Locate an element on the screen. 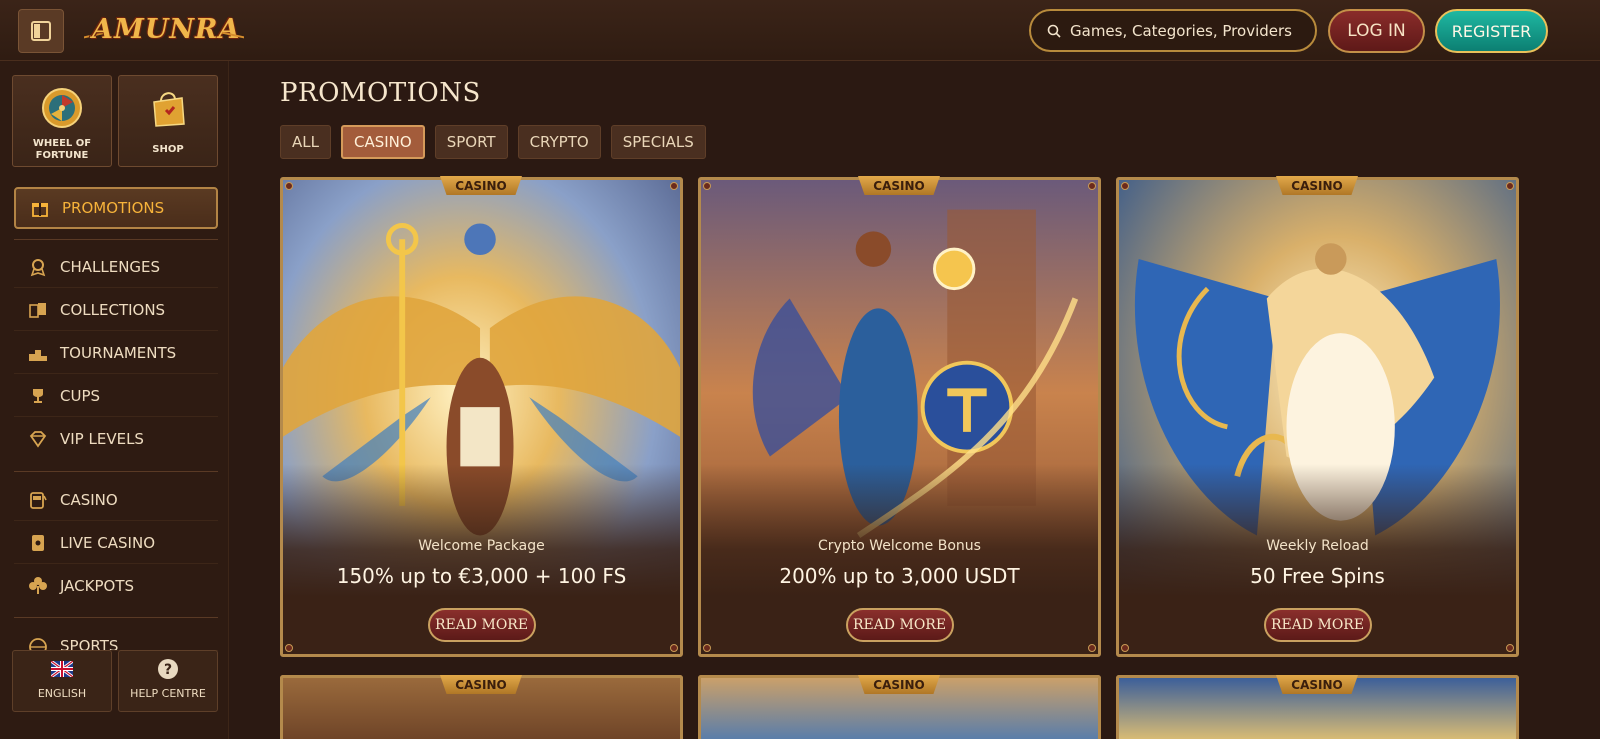 The width and height of the screenshot is (1600, 739). help-centre-label: HELP CENTRE is located at coordinates (168, 693).